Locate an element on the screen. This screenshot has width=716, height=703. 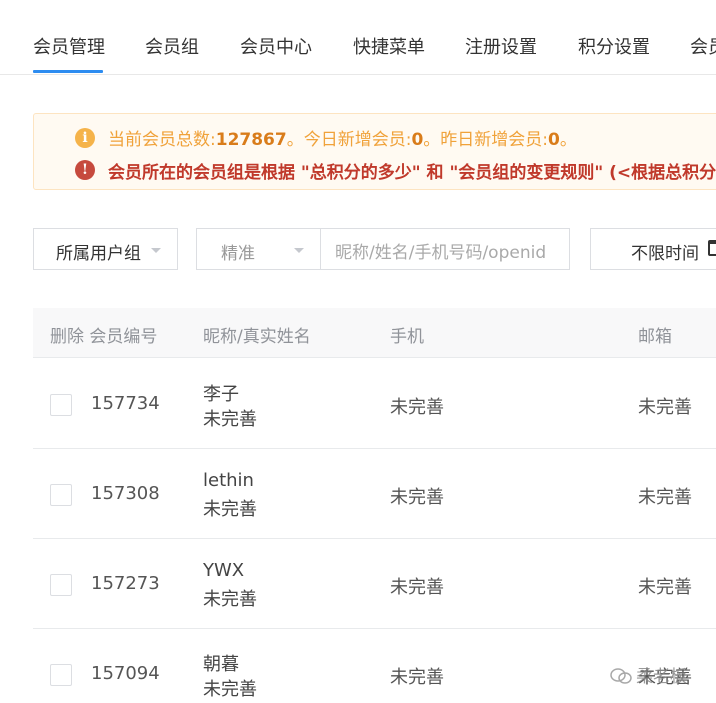
tab-quick-menu: 快捷菜单 is located at coordinates (389, 46).